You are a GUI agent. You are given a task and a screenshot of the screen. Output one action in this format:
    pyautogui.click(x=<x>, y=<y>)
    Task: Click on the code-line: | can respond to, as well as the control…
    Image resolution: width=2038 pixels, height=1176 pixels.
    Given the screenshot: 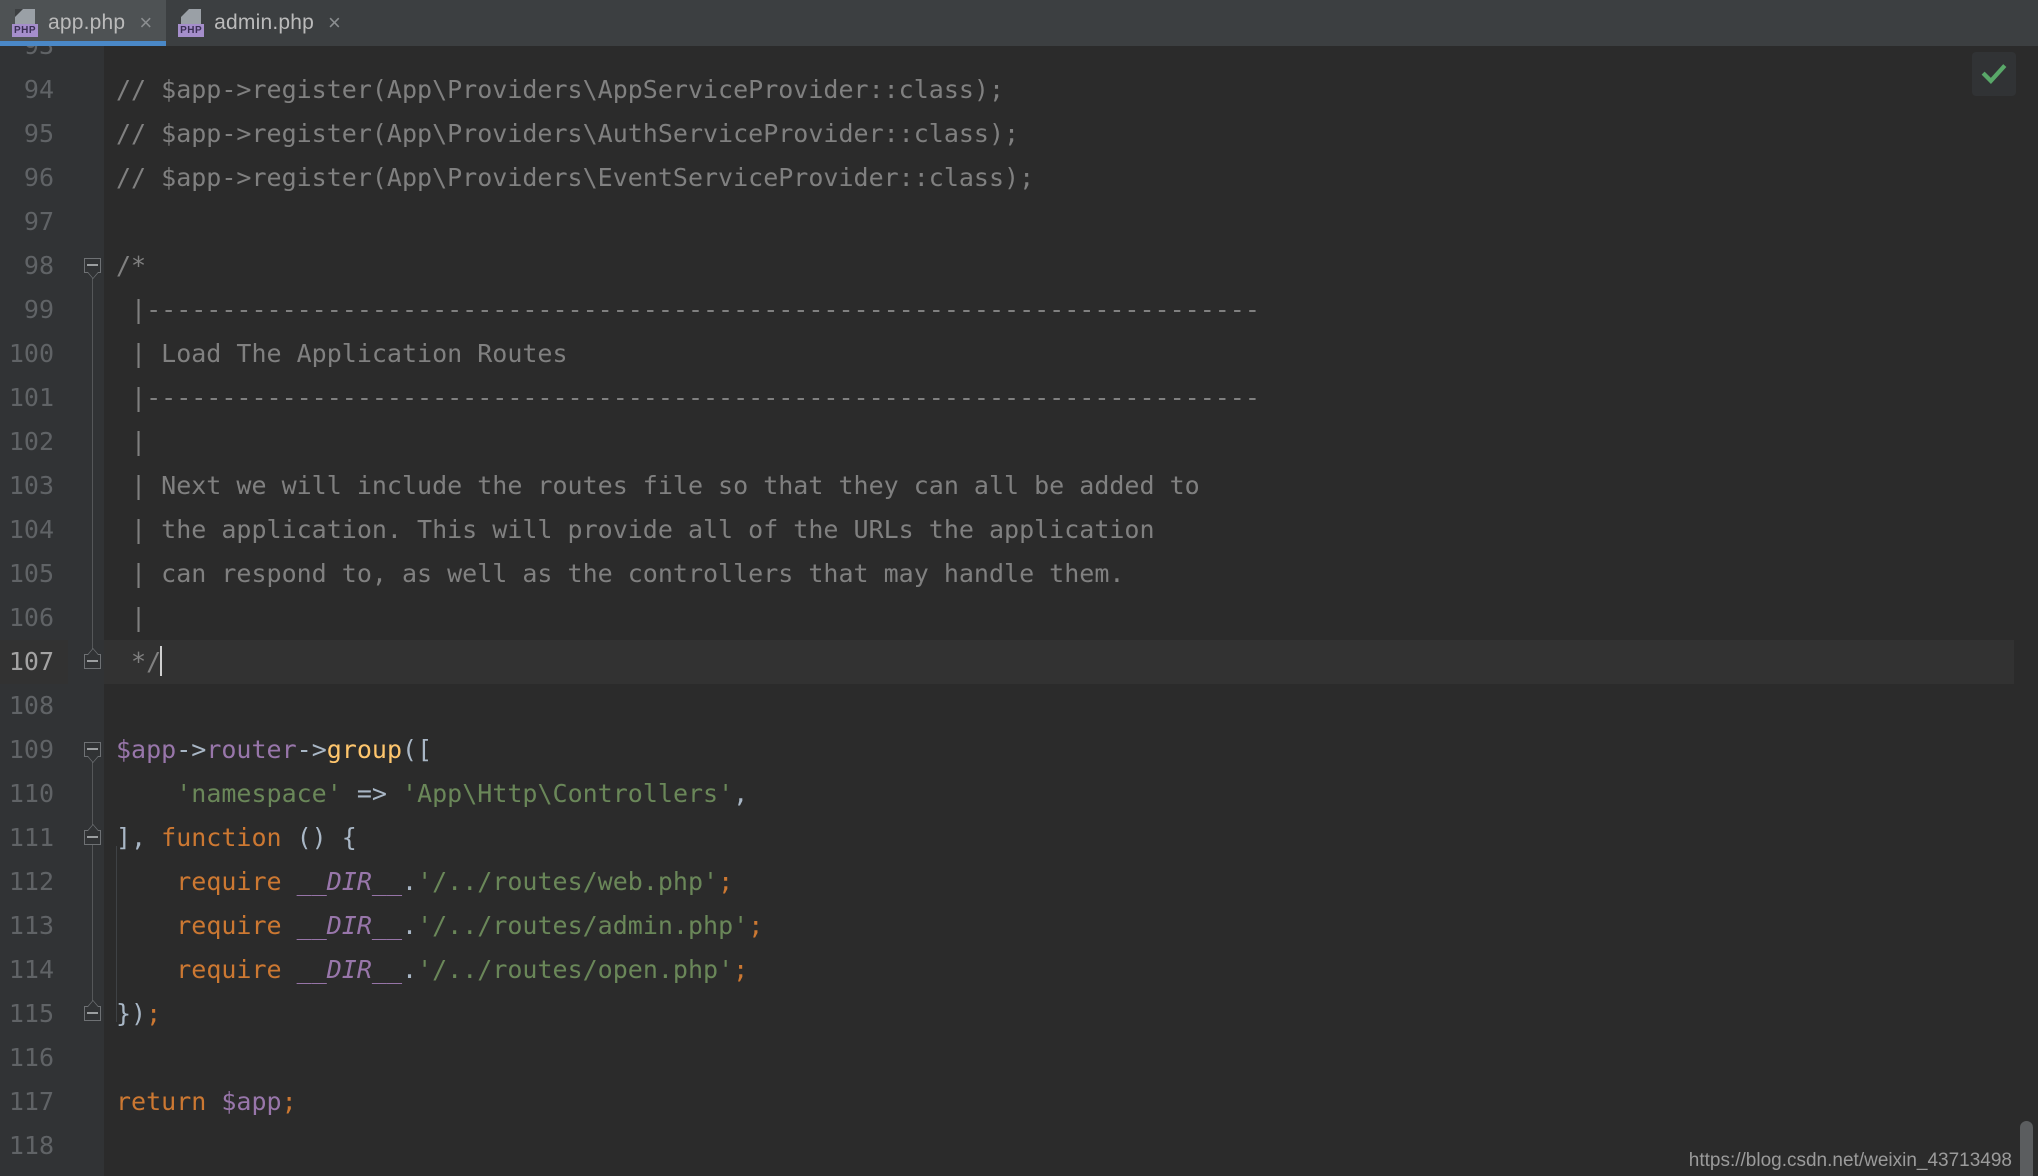 What is the action you would take?
    pyautogui.click(x=1071, y=574)
    